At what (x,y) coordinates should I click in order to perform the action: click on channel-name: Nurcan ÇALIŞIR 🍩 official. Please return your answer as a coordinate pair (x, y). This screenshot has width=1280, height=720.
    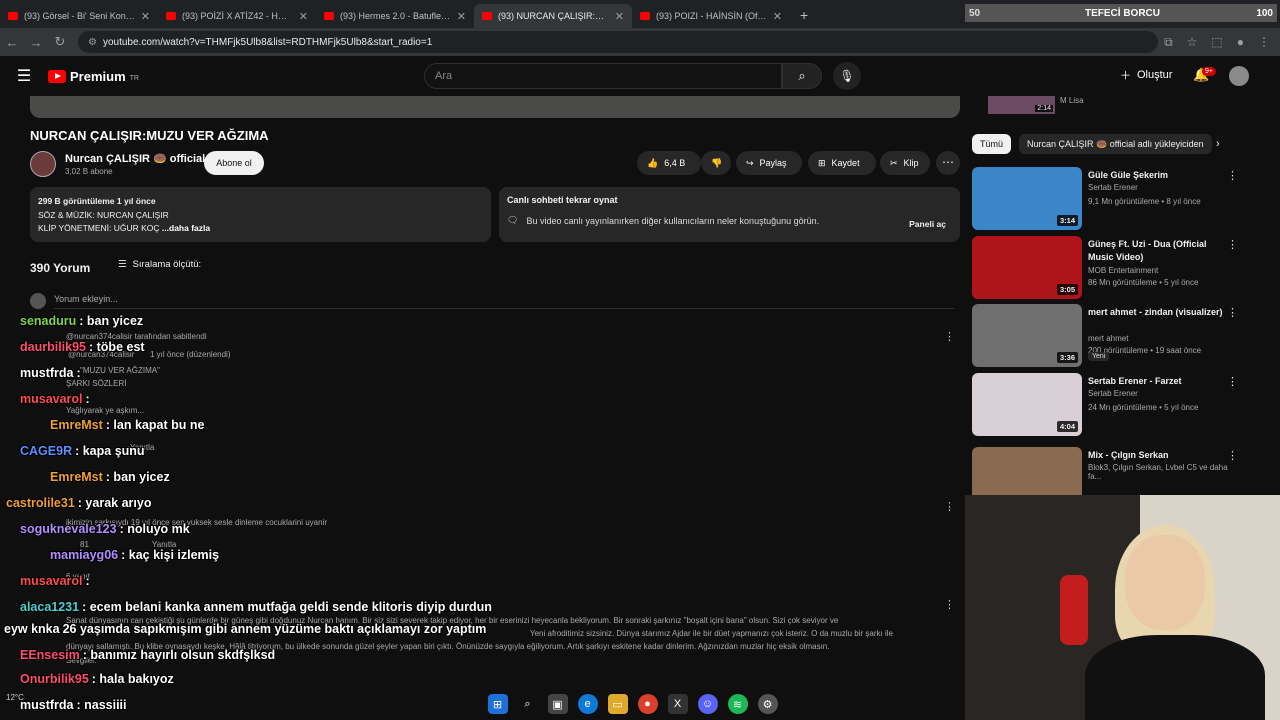
    Looking at the image, I should click on (135, 158).